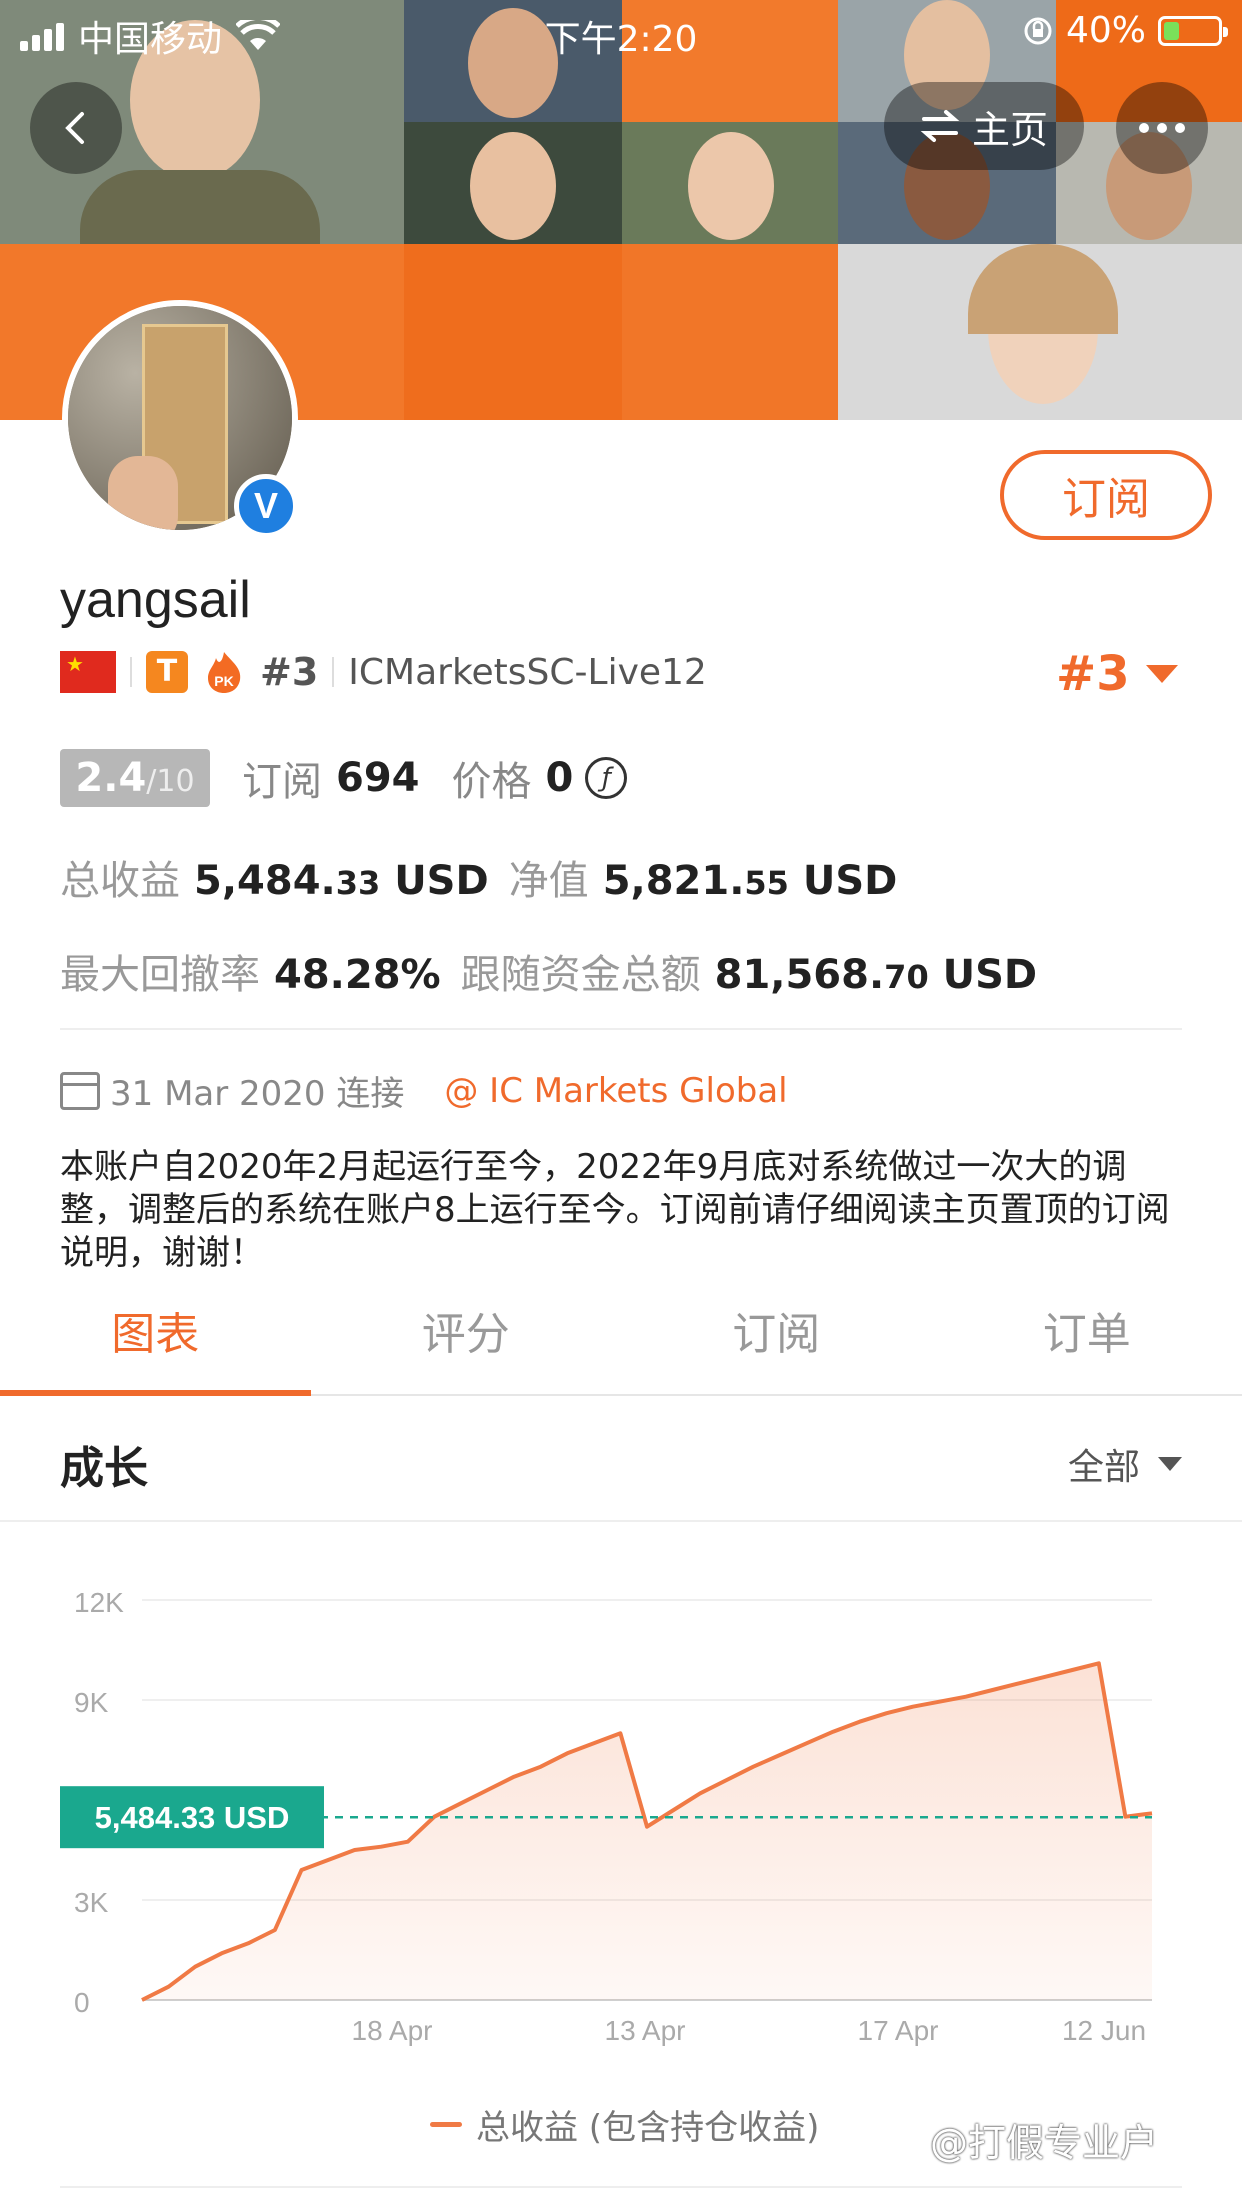 Image resolution: width=1242 pixels, height=2208 pixels. What do you see at coordinates (99, 1602) in the screenshot?
I see `y-tick-label: 12K` at bounding box center [99, 1602].